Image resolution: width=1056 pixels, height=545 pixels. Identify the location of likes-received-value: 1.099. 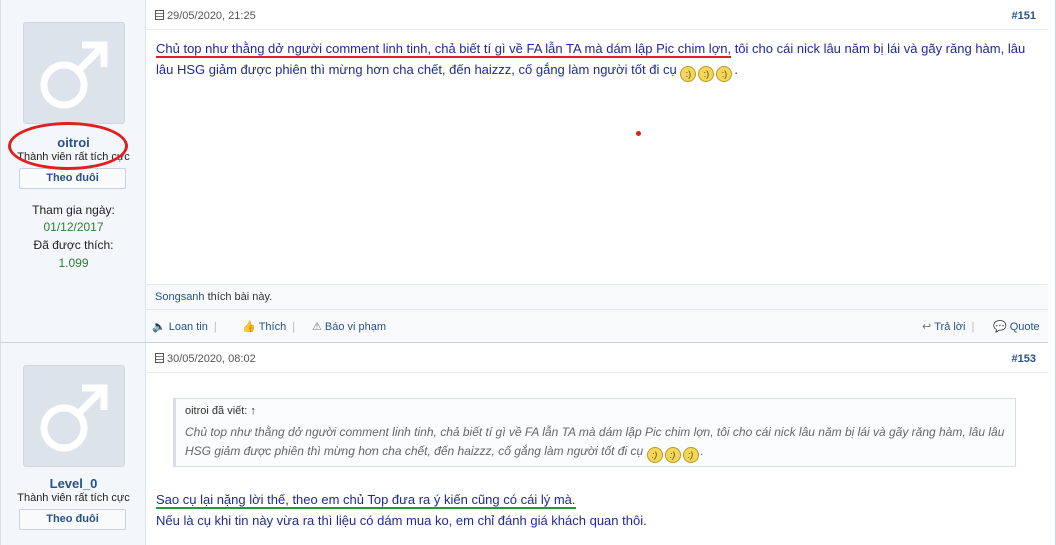
(73, 263).